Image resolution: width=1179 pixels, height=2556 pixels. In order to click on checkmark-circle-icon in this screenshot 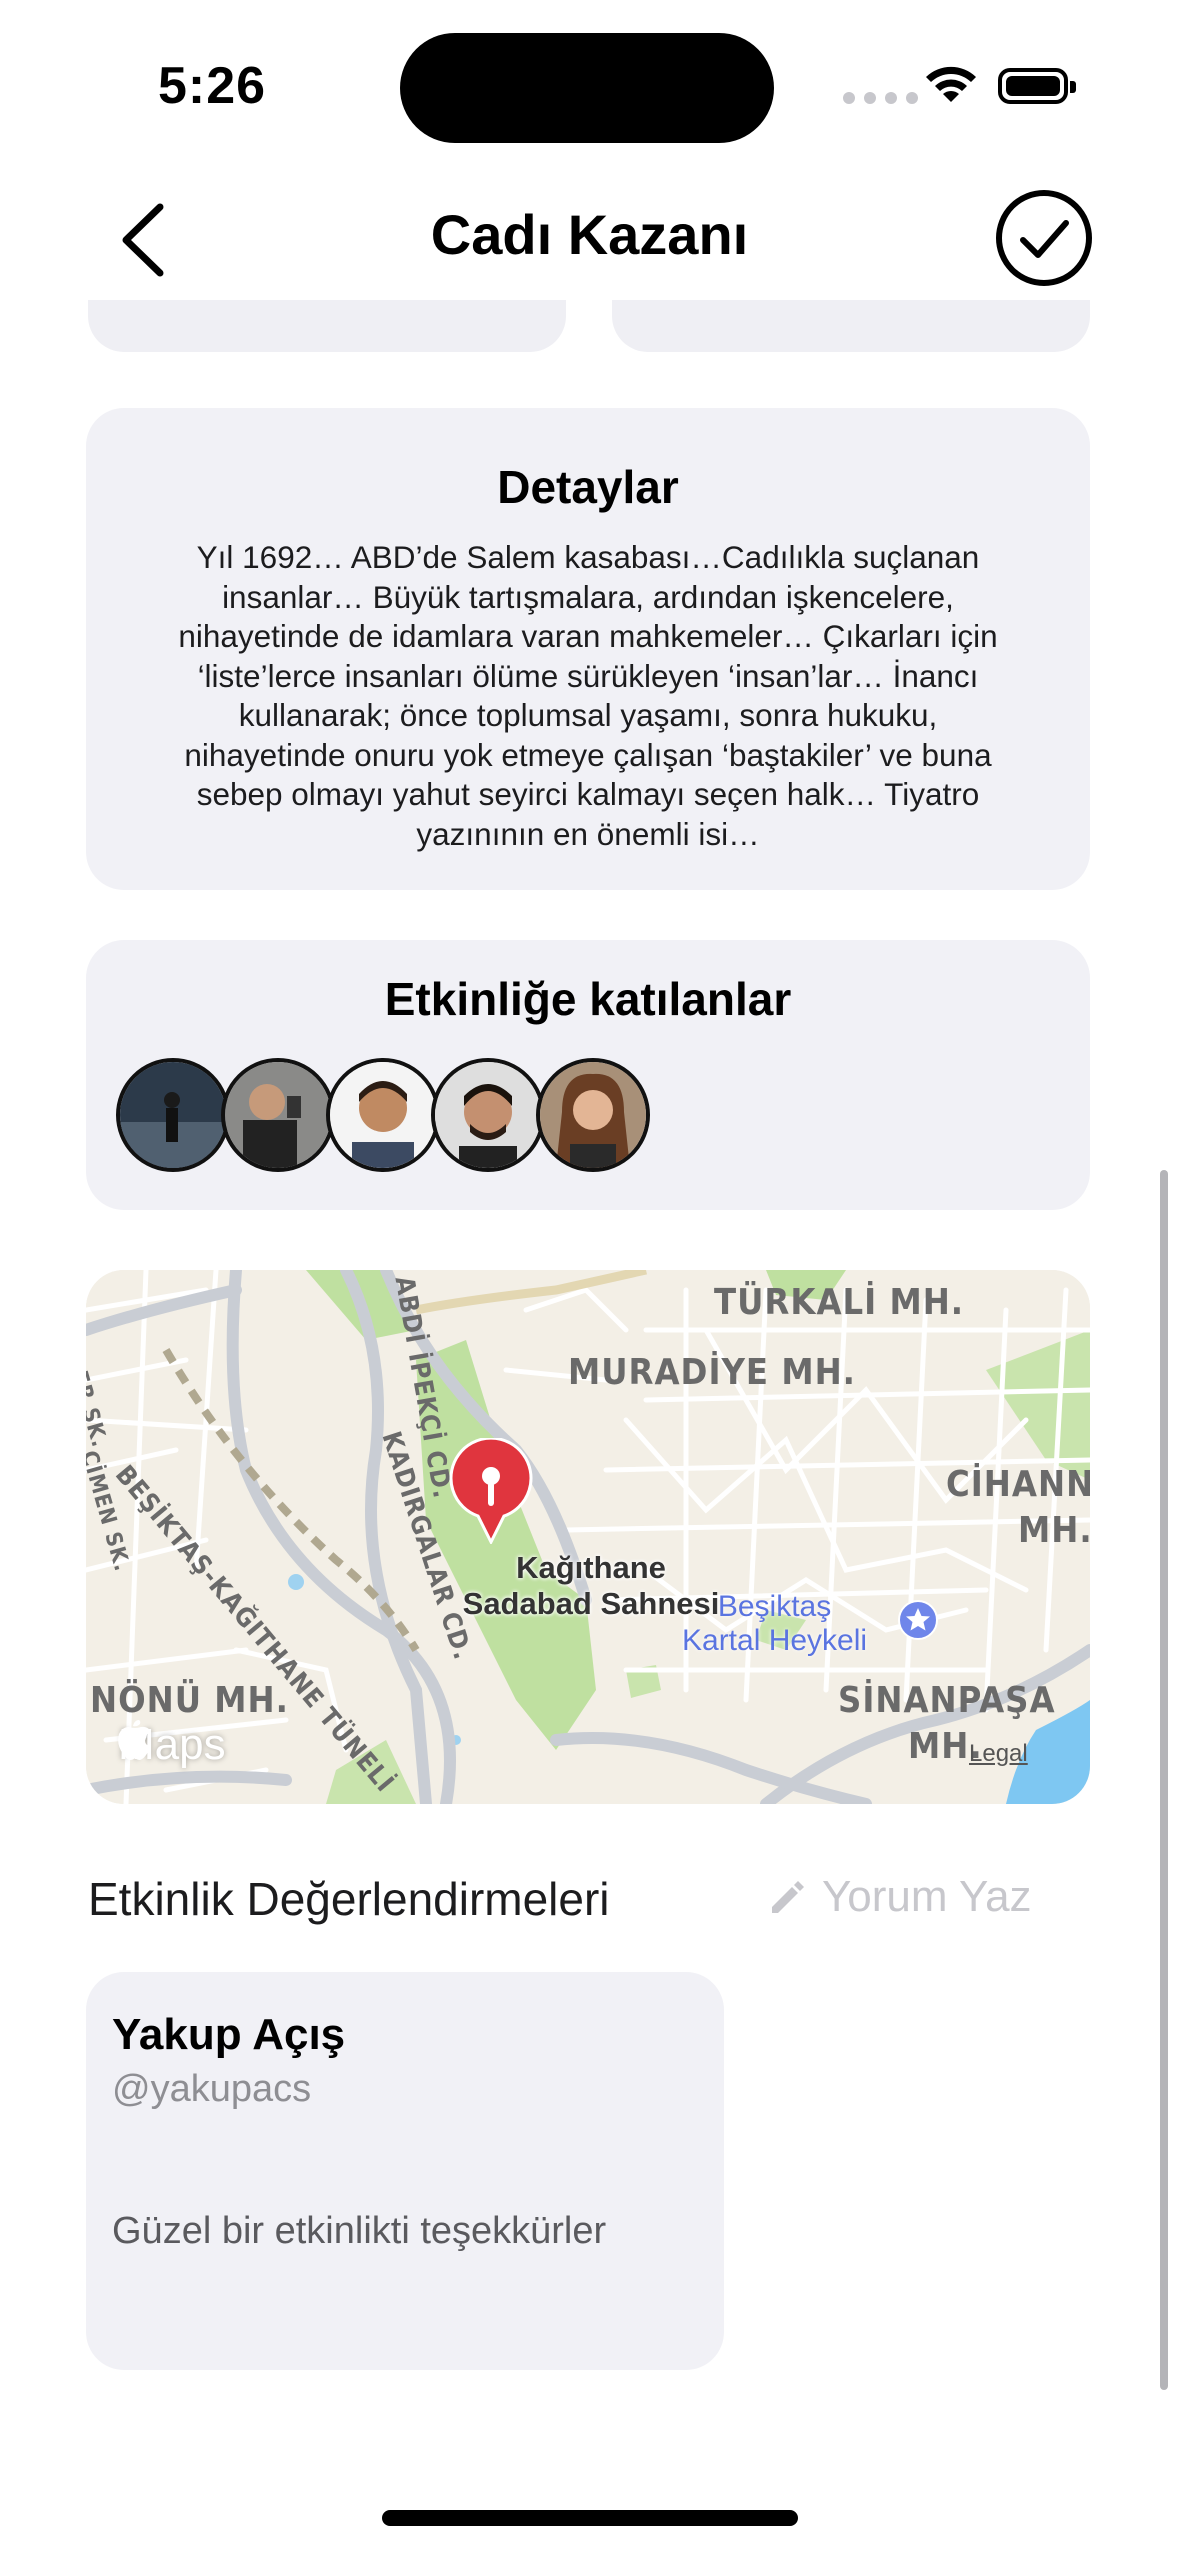, I will do `click(1044, 238)`.